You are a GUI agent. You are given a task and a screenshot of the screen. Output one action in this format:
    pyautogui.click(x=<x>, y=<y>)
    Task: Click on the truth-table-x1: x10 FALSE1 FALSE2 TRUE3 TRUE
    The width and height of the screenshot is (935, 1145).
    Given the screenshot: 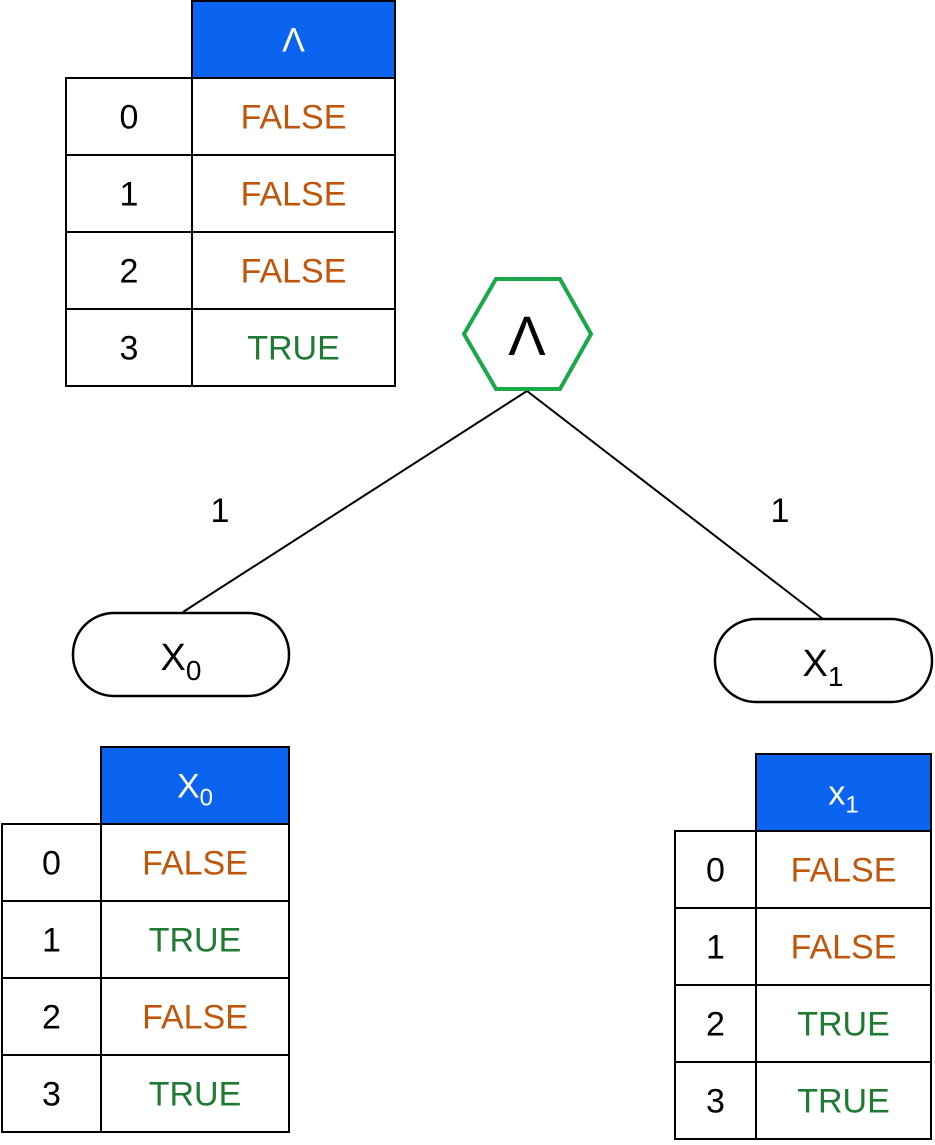 What is the action you would take?
    pyautogui.click(x=803, y=946)
    